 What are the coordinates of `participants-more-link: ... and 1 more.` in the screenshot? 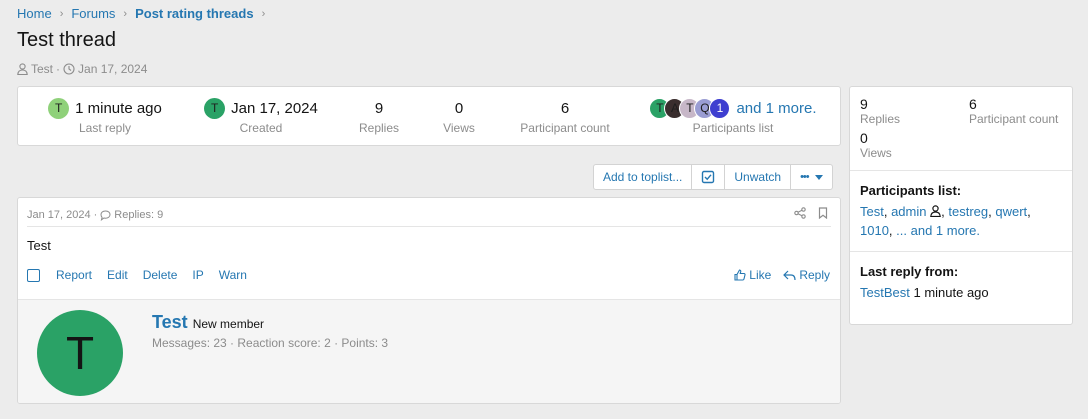 It's located at (938, 230).